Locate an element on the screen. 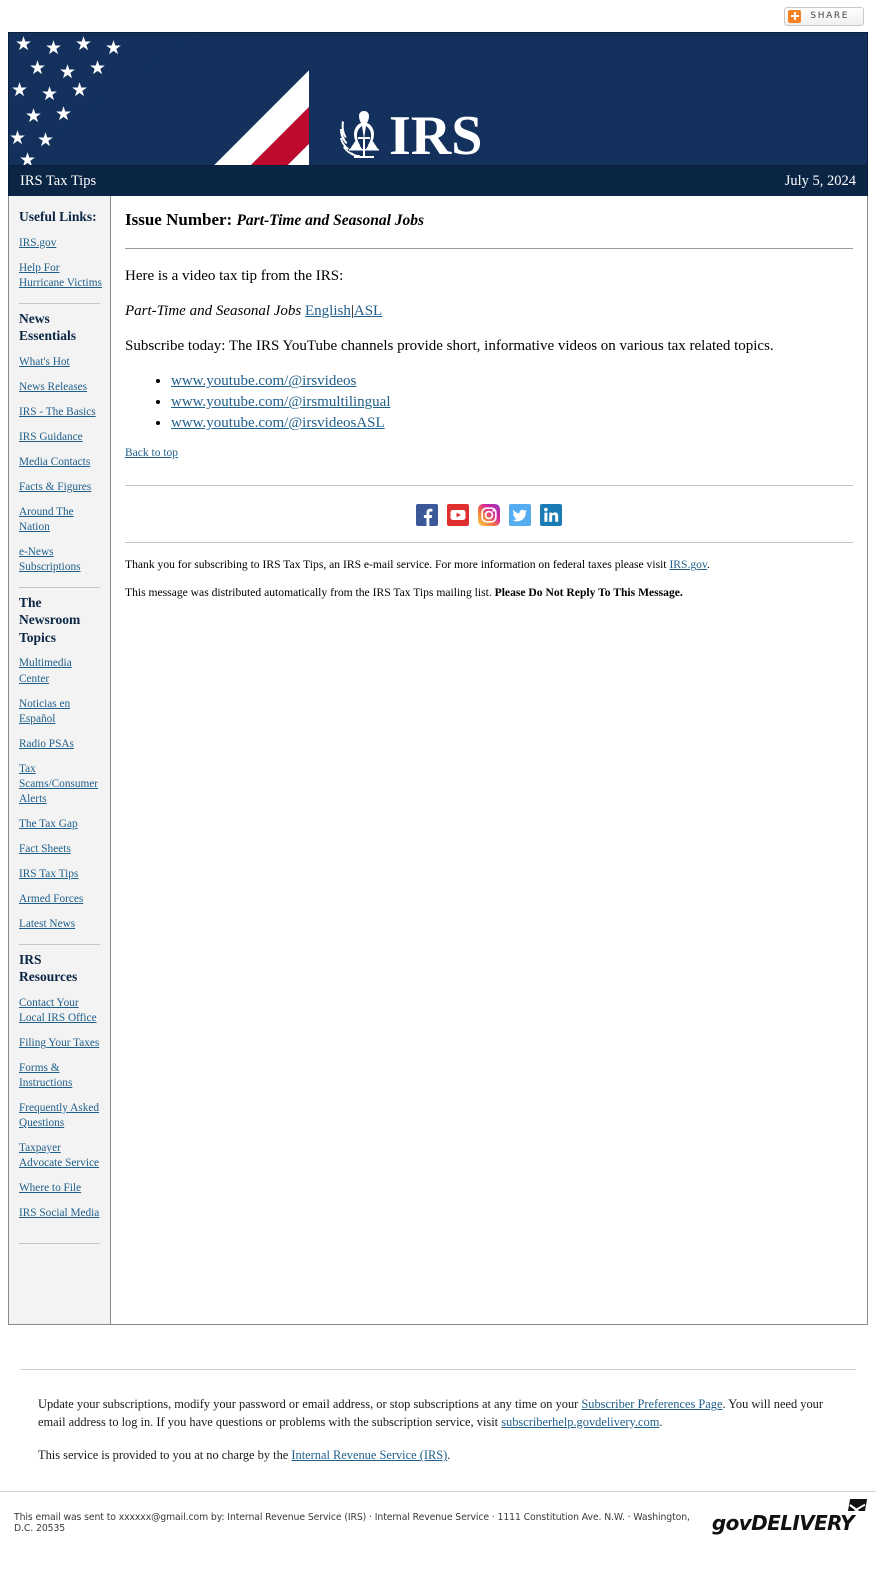 The image size is (876, 1576). facebook-icon is located at coordinates (427, 515).